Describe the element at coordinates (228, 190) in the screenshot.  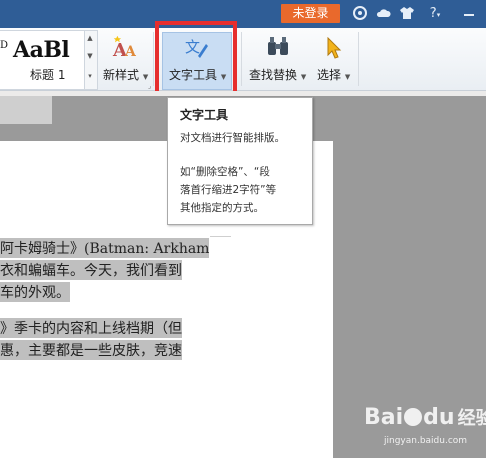
I see `tooltip-line: 落首行缩进2字符”等` at that location.